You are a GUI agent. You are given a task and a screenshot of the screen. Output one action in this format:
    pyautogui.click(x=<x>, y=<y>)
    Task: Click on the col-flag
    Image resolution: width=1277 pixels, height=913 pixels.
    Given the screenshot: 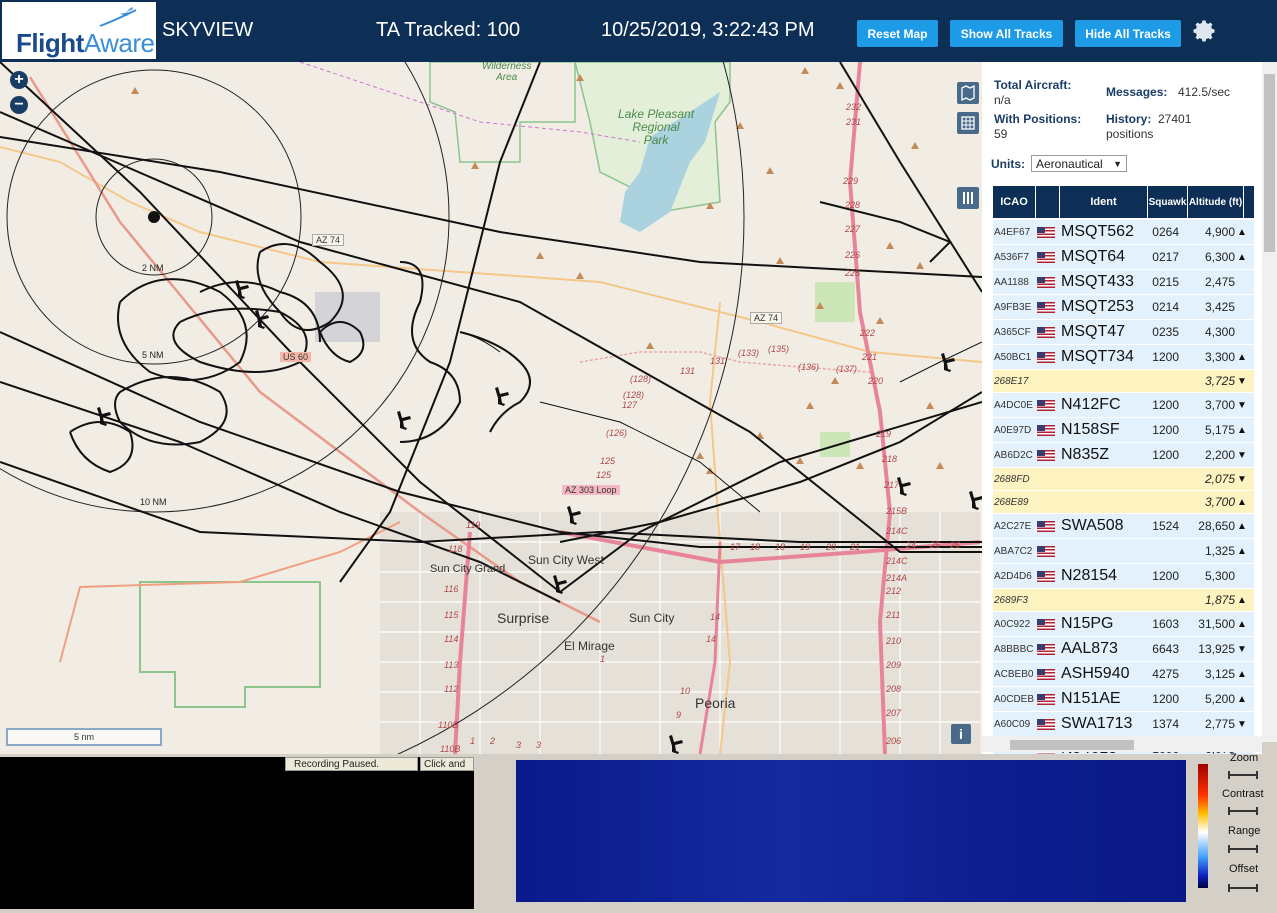 What is the action you would take?
    pyautogui.click(x=1048, y=202)
    